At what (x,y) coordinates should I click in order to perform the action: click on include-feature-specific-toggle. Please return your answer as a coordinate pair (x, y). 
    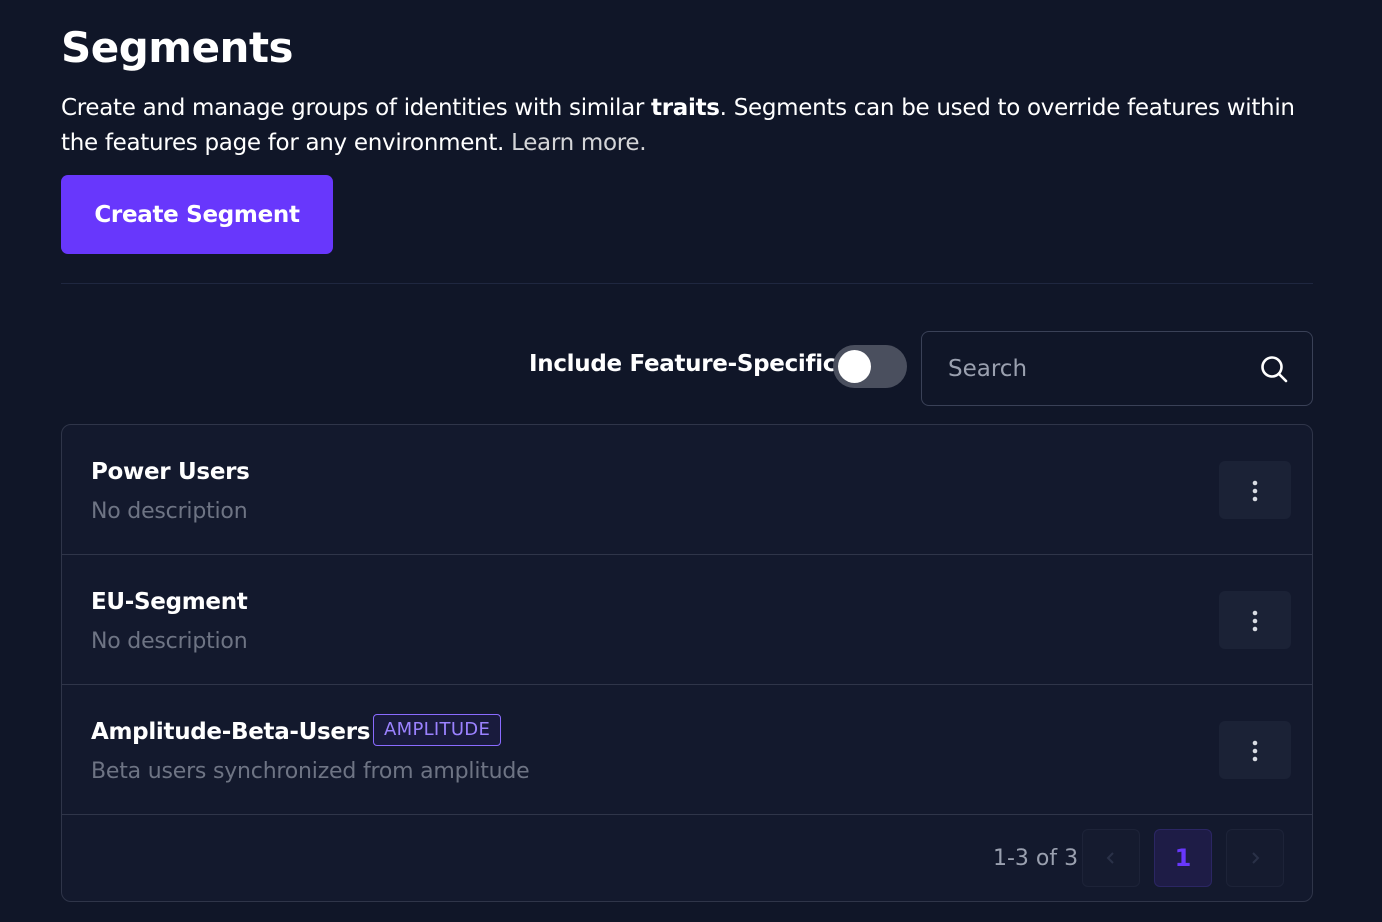
    Looking at the image, I should click on (870, 366).